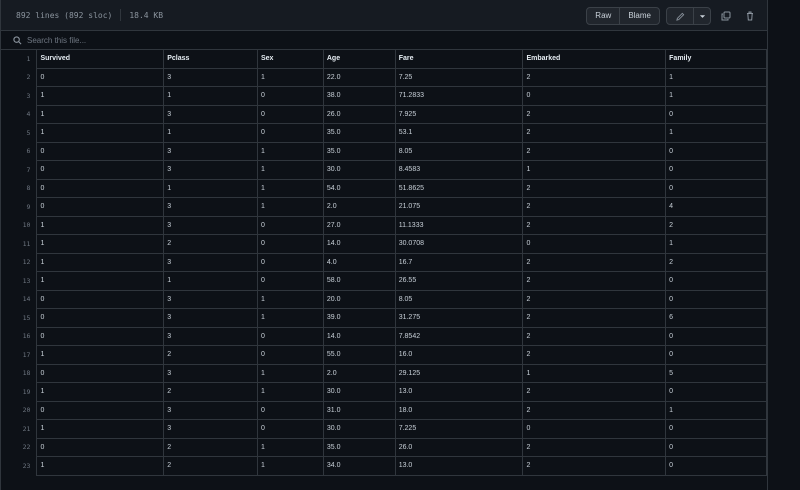 The image size is (800, 490). What do you see at coordinates (19, 133) in the screenshot?
I see `line-number: 5` at bounding box center [19, 133].